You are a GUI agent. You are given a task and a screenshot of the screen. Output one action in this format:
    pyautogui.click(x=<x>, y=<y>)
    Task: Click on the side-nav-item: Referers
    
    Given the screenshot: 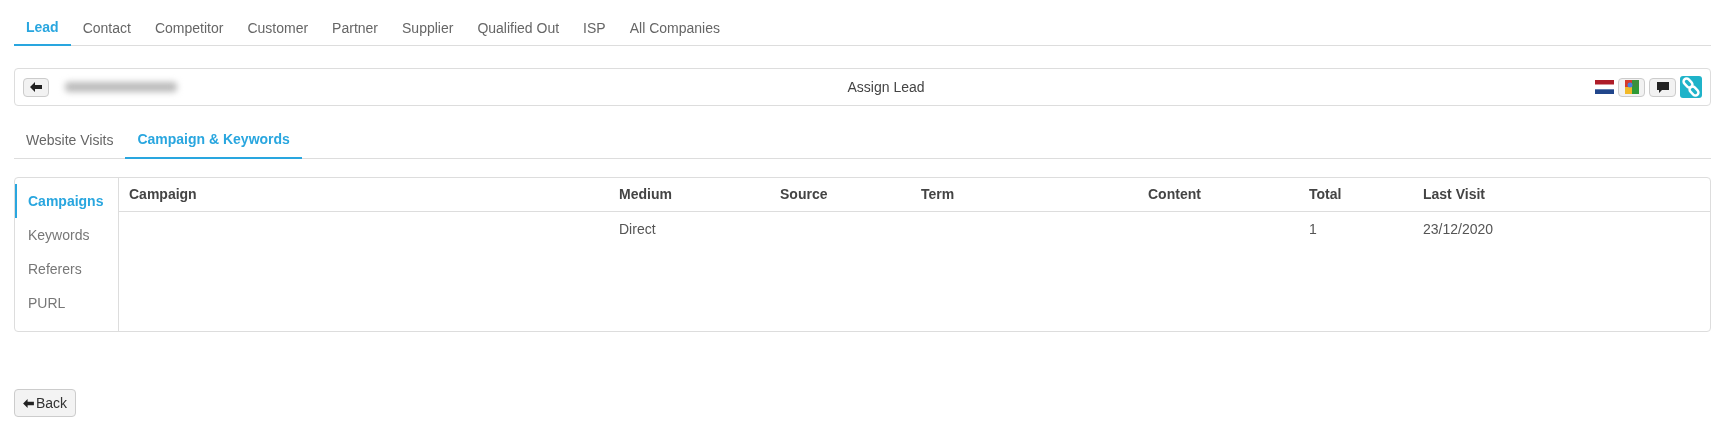 What is the action you would take?
    pyautogui.click(x=66, y=269)
    